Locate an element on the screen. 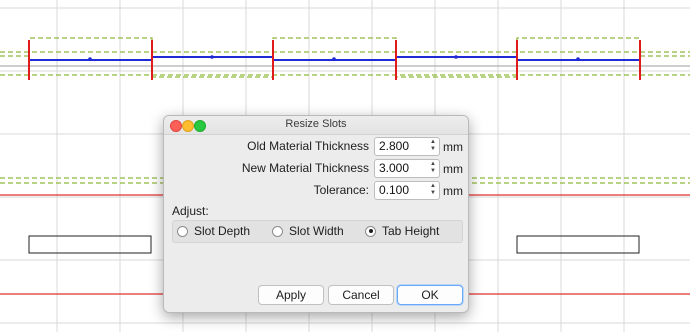  radio-slot-width: Slot Width is located at coordinates (308, 231).